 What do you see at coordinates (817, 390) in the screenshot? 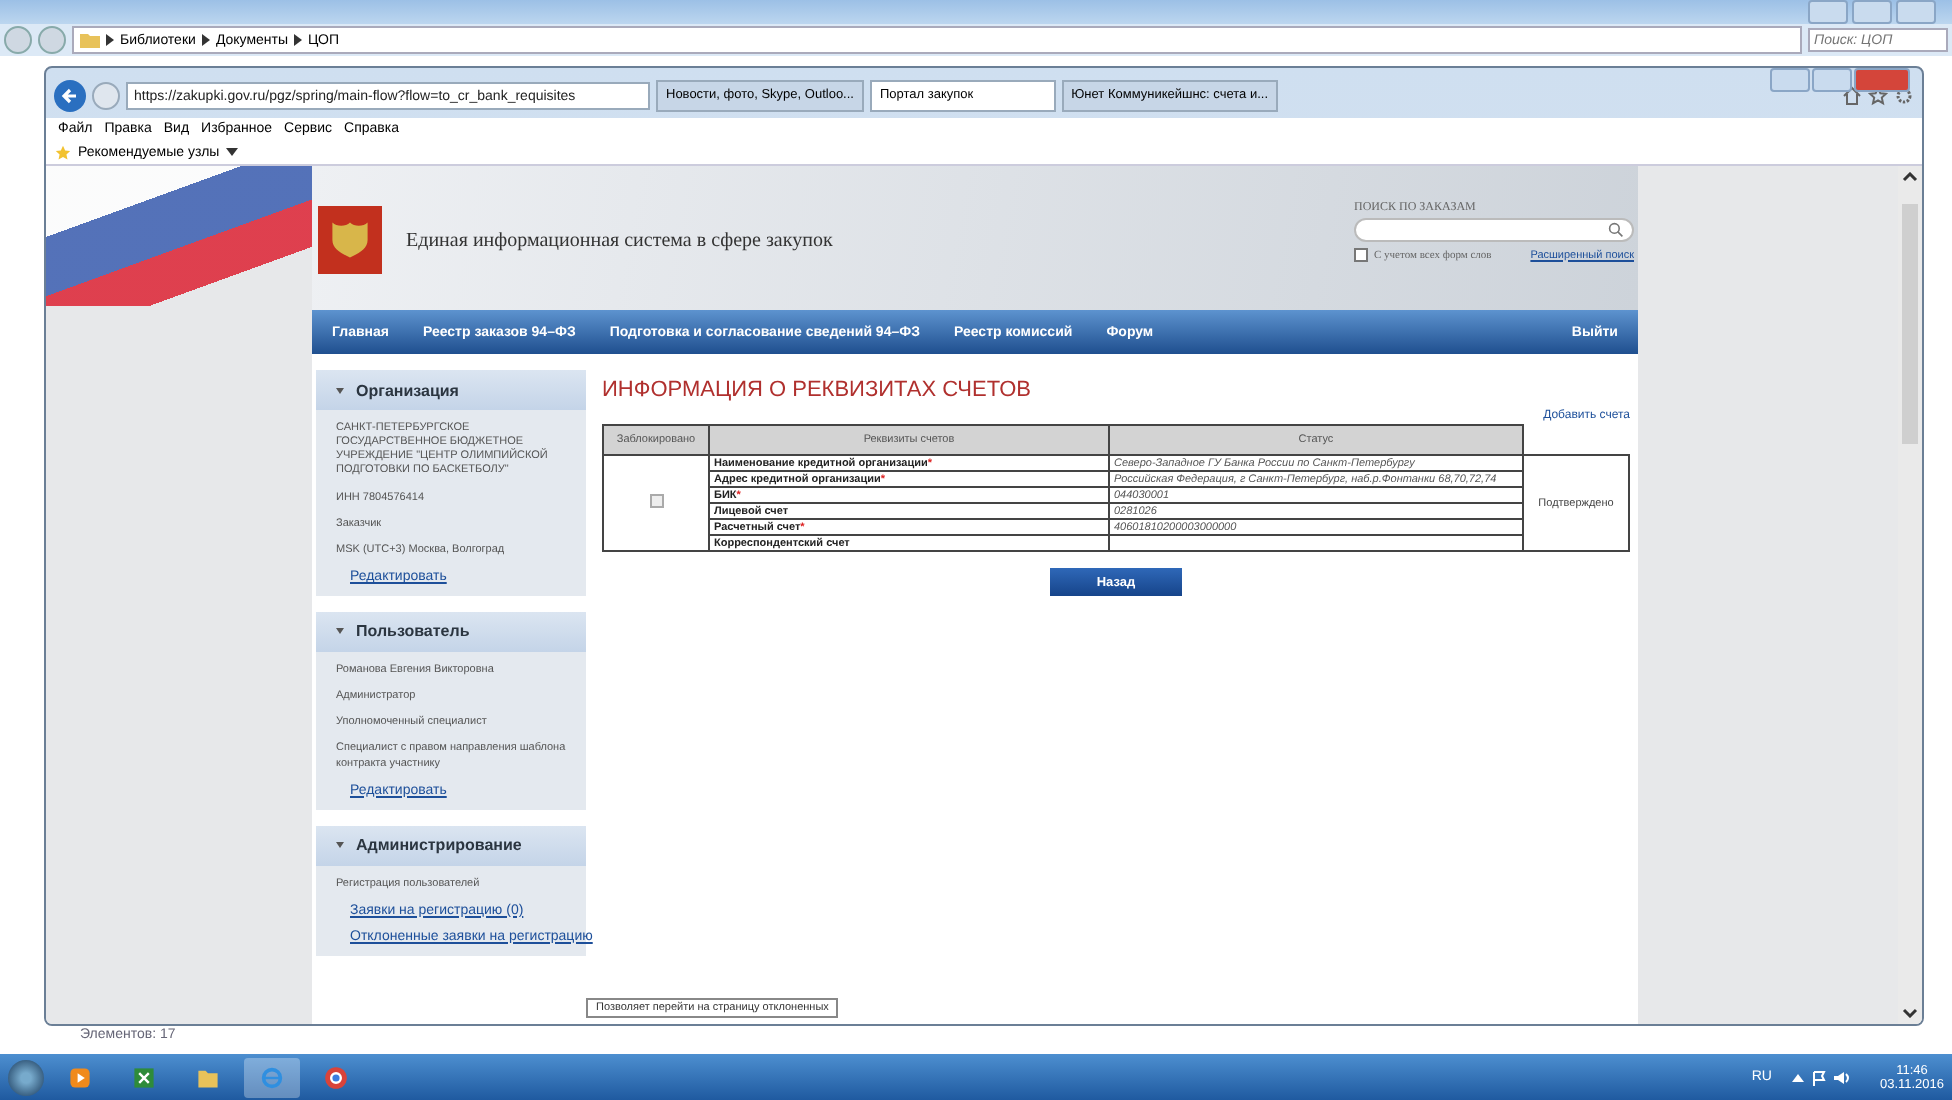
I see `page-heading: ИНФОРМАЦИЯ О РЕКВИЗИТАХ СЧЕТОВ` at bounding box center [817, 390].